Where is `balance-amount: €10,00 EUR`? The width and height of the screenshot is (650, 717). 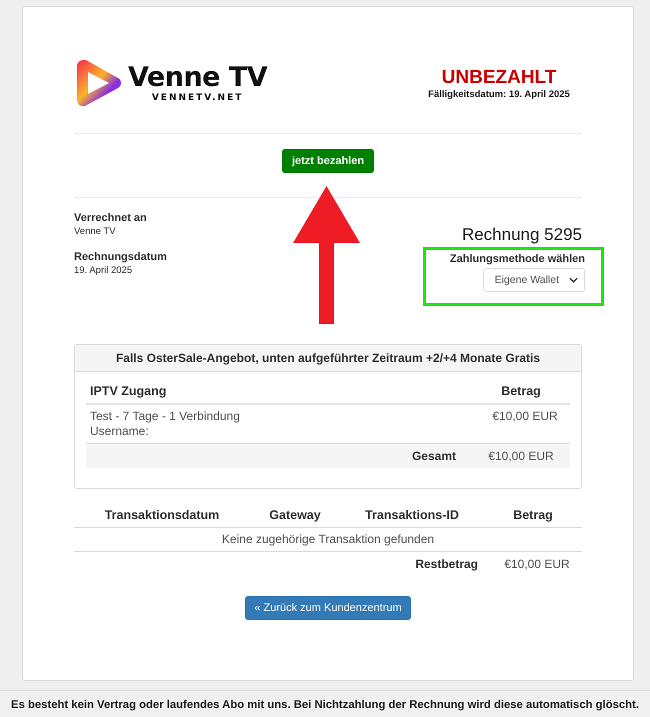 balance-amount: €10,00 EUR is located at coordinates (537, 564).